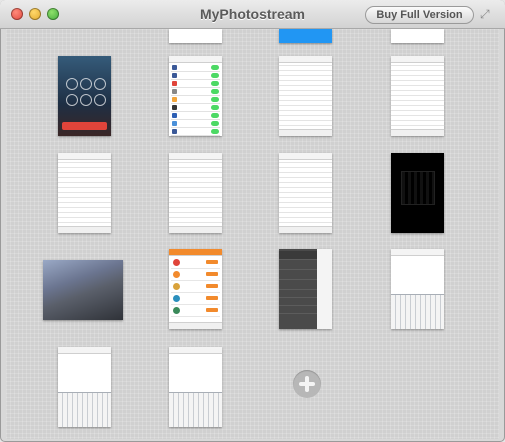  Describe the element at coordinates (195, 96) in the screenshot. I see `thumbnail-settings` at that location.